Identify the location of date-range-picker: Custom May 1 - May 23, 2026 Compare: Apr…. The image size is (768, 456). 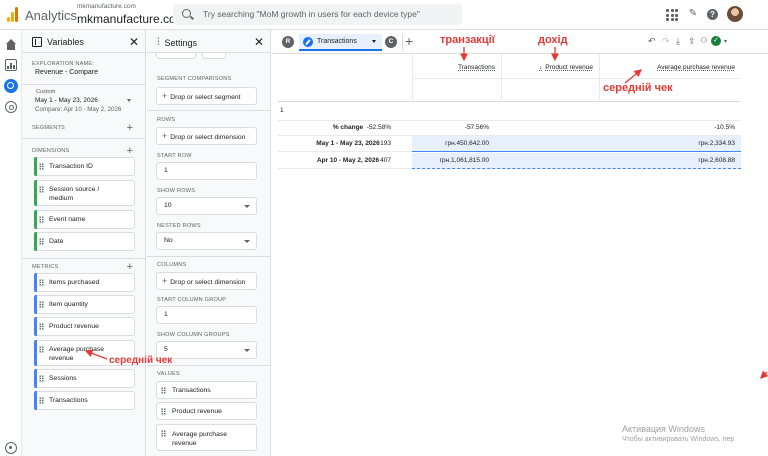
(84, 105).